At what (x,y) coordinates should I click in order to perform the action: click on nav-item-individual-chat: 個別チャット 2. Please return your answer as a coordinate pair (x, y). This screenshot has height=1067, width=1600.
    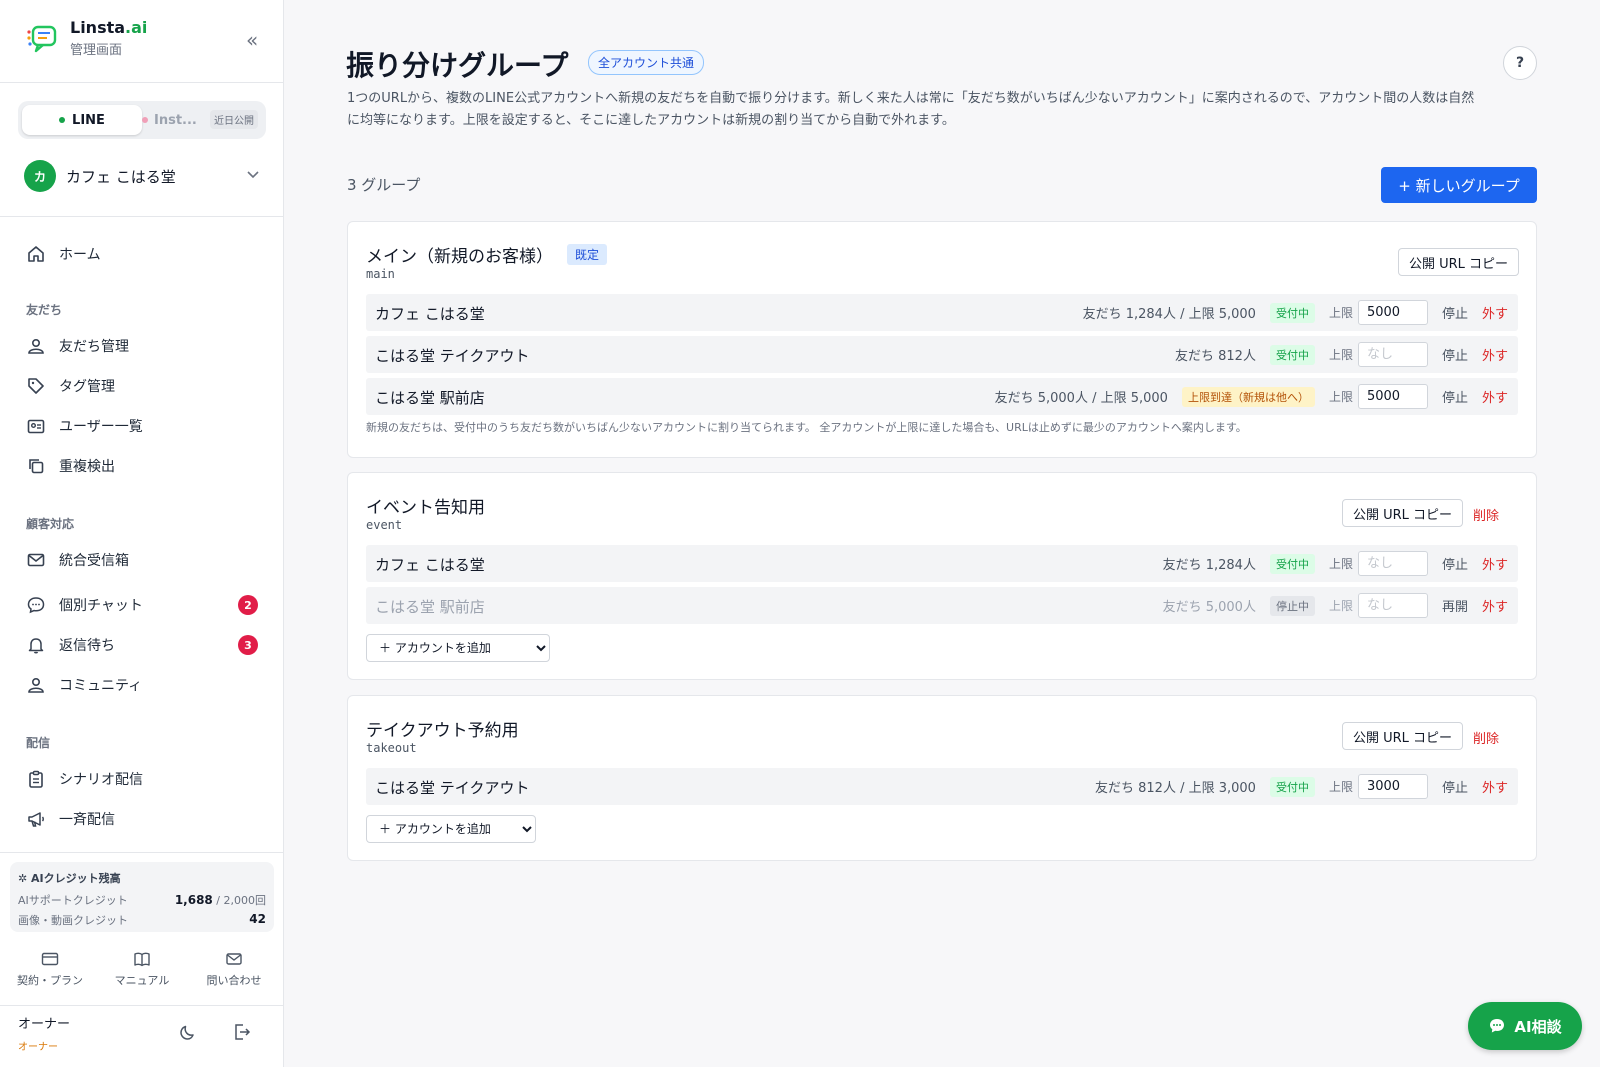
    Looking at the image, I should click on (142, 605).